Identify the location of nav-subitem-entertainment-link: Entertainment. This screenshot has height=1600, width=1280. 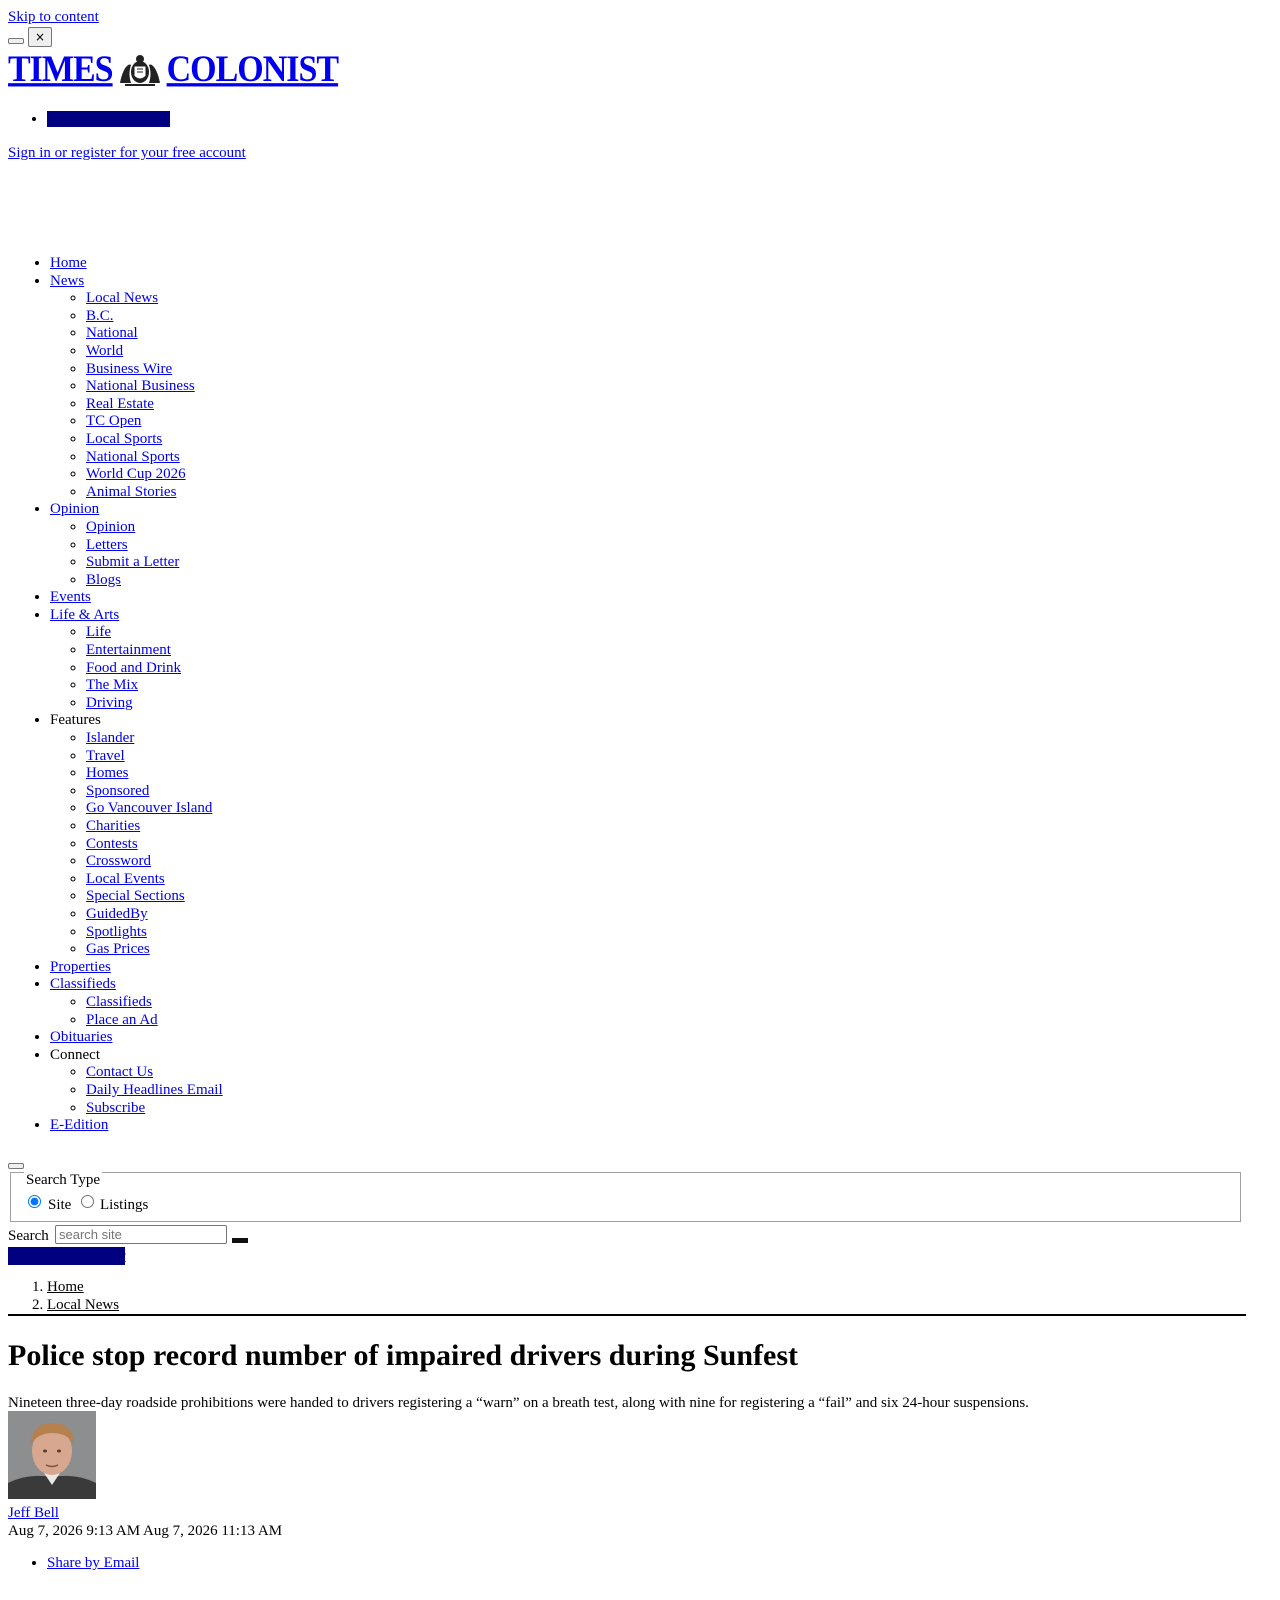
(128, 650).